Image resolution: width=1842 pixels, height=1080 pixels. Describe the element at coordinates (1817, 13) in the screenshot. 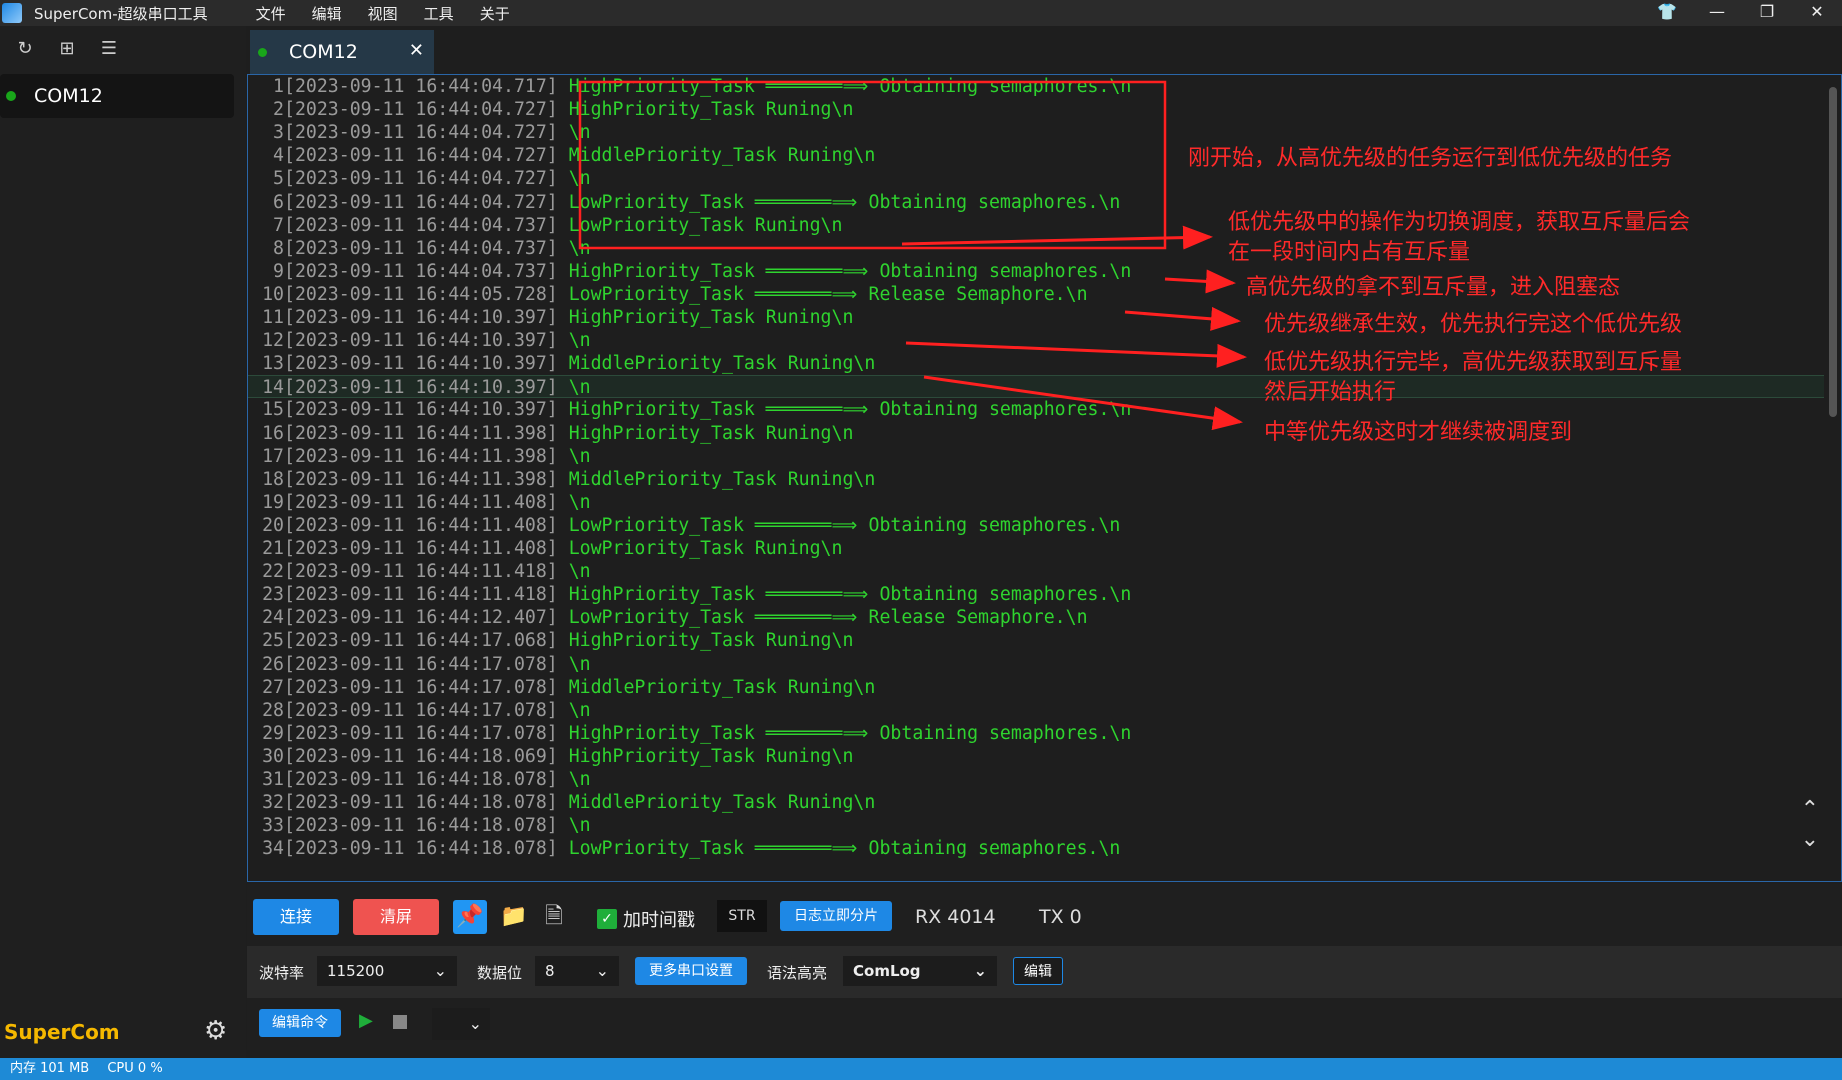

I see `close-icon: ✕` at that location.